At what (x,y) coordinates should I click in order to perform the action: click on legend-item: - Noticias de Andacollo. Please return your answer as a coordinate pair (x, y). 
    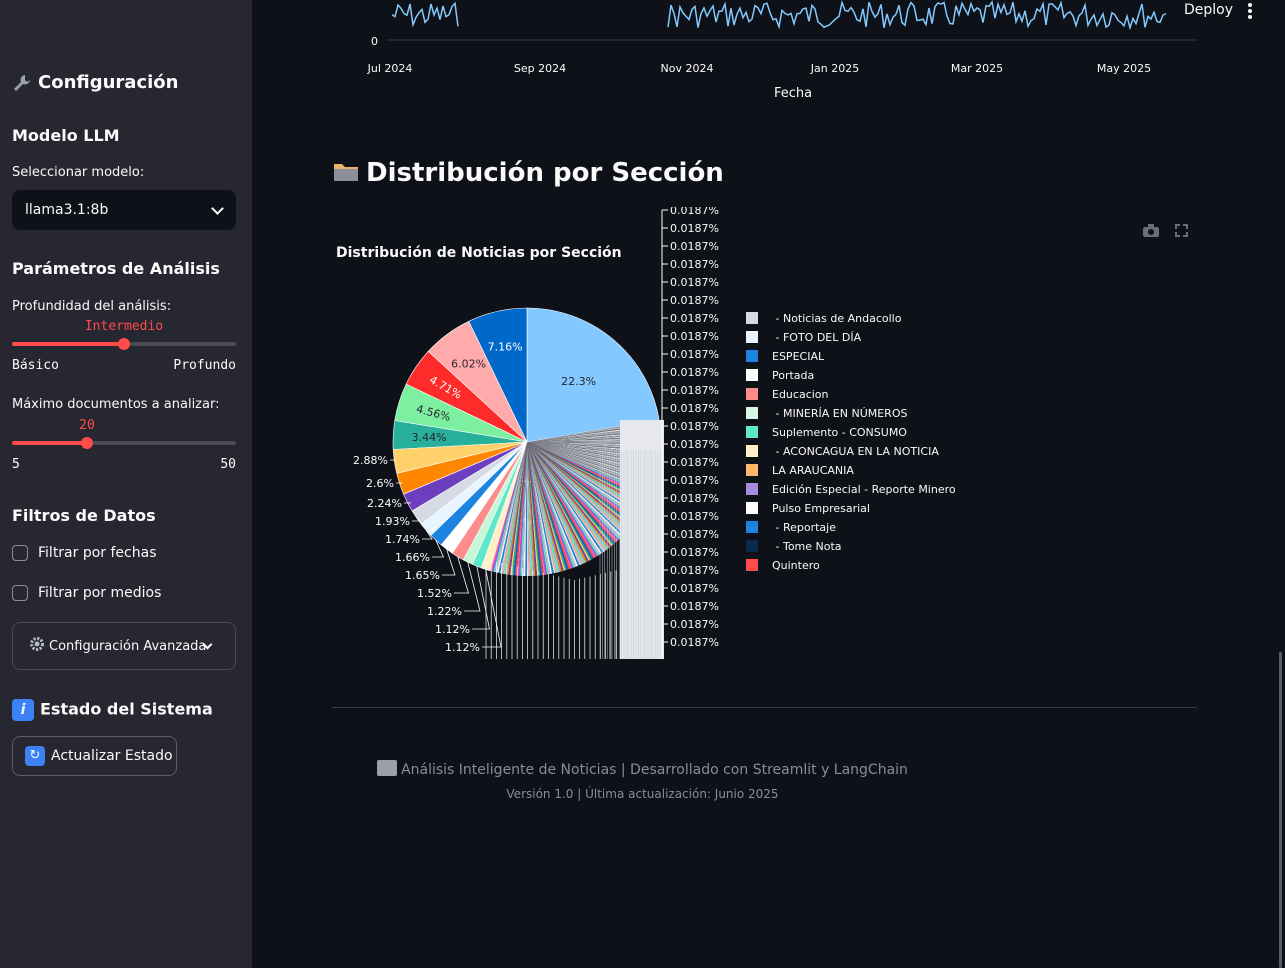
    Looking at the image, I should click on (823, 318).